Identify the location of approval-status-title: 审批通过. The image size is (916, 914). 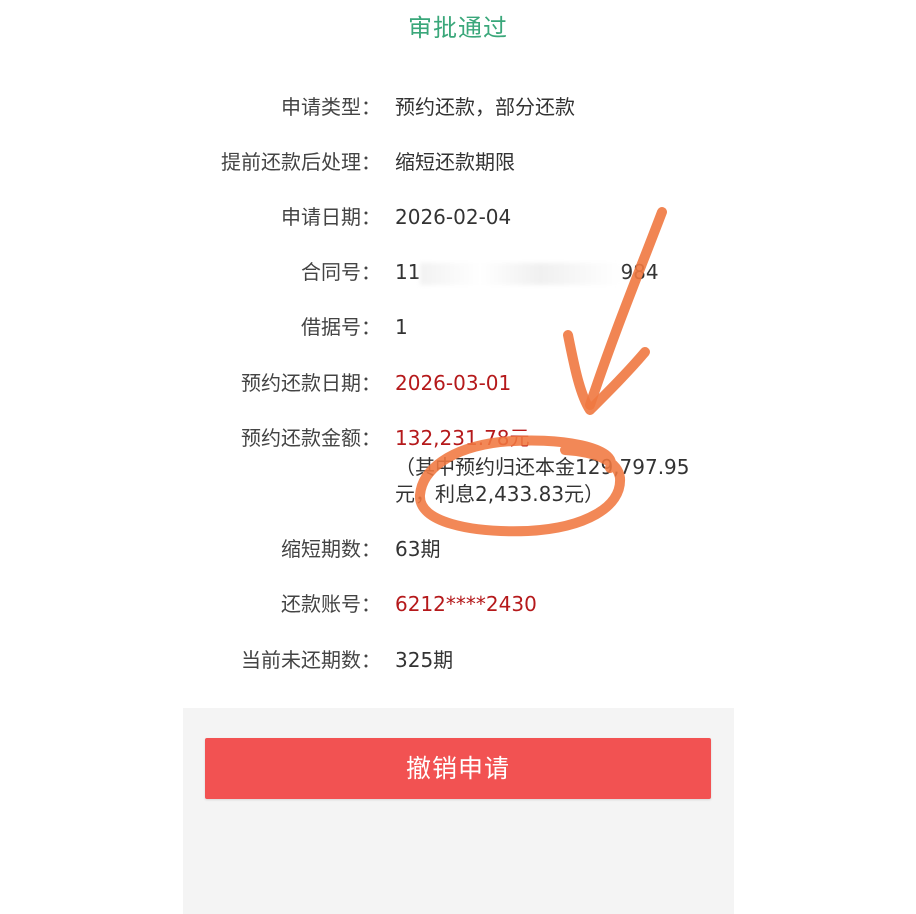
(458, 28).